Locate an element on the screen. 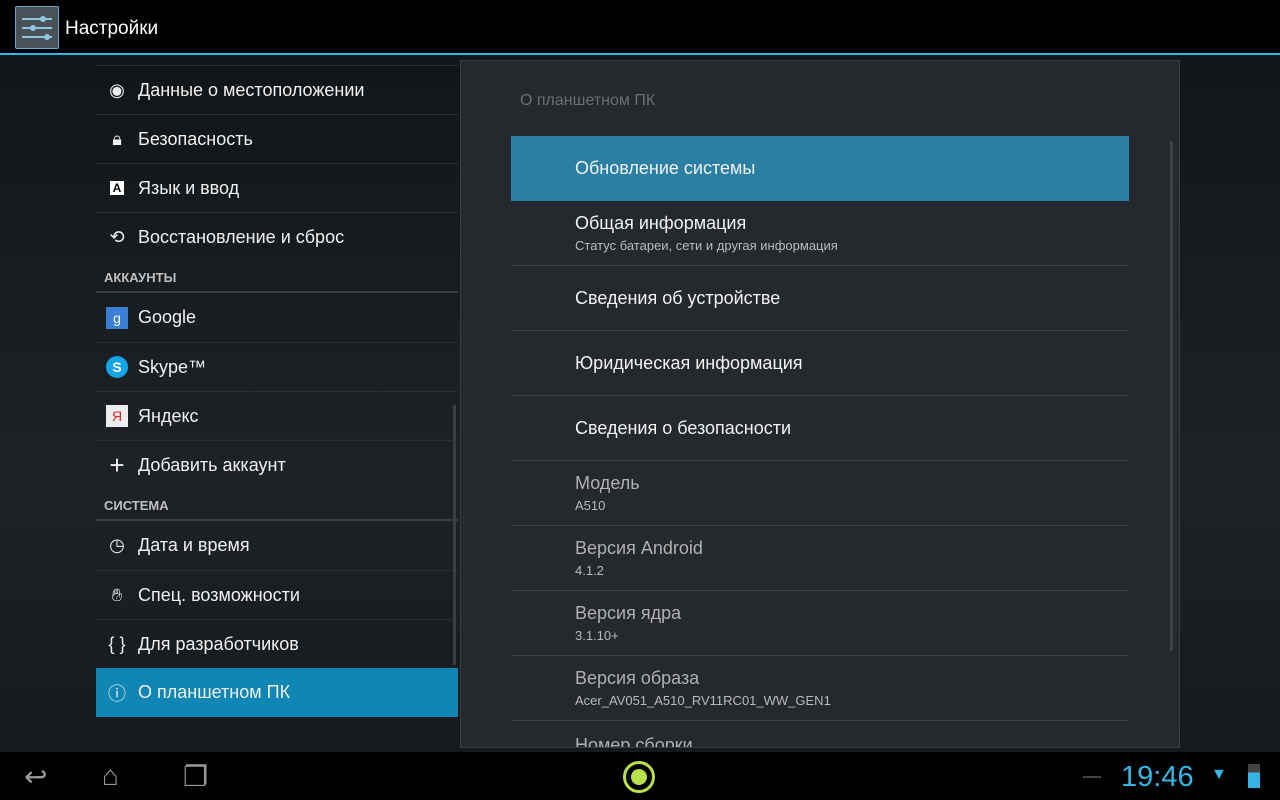 The height and width of the screenshot is (800, 1280). device-info-item: Сведения об устройстве is located at coordinates (820, 298).